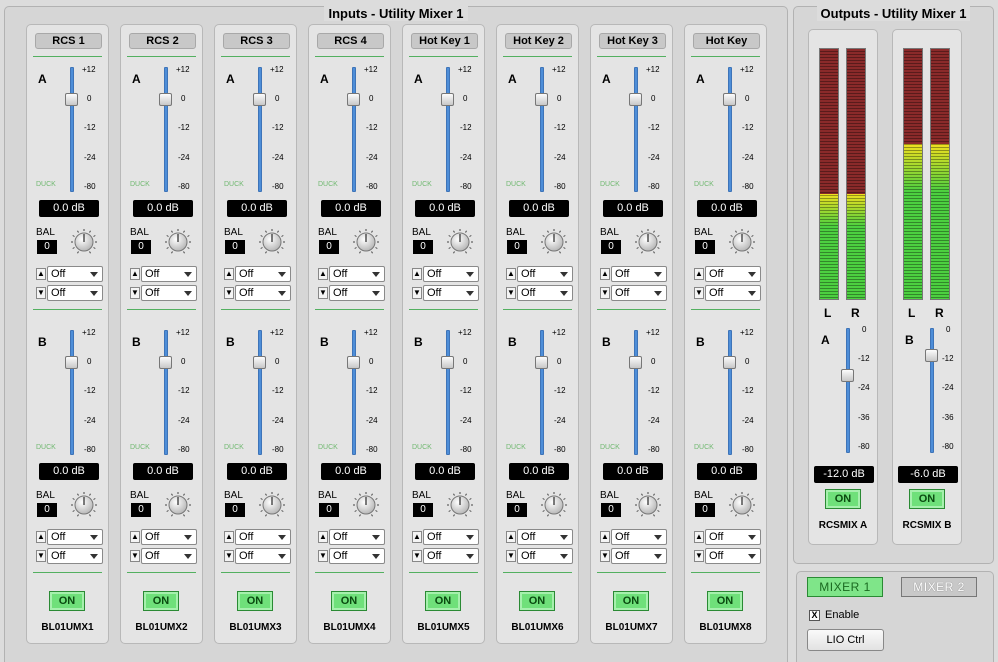 The image size is (998, 662). I want to click on output-fader-thumb, so click(847, 375).